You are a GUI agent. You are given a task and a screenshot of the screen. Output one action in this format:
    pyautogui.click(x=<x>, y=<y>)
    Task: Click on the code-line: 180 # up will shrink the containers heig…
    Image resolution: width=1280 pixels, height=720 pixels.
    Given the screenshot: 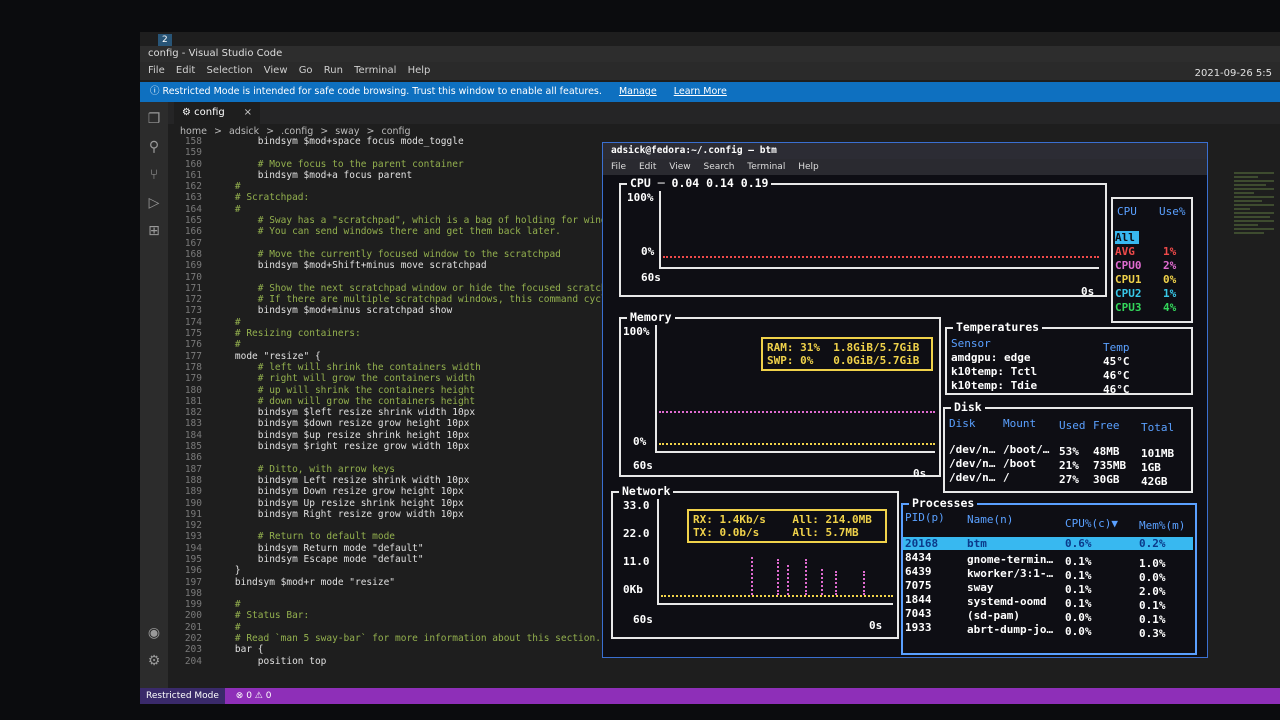 What is the action you would take?
    pyautogui.click(x=405, y=390)
    